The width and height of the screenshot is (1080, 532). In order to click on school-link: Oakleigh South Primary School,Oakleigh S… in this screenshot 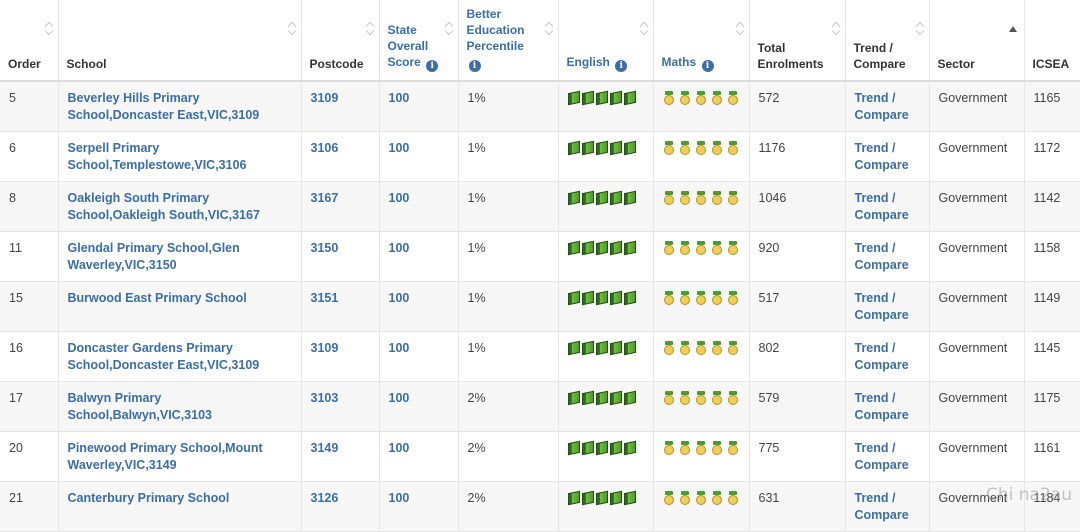, I will do `click(179, 206)`.